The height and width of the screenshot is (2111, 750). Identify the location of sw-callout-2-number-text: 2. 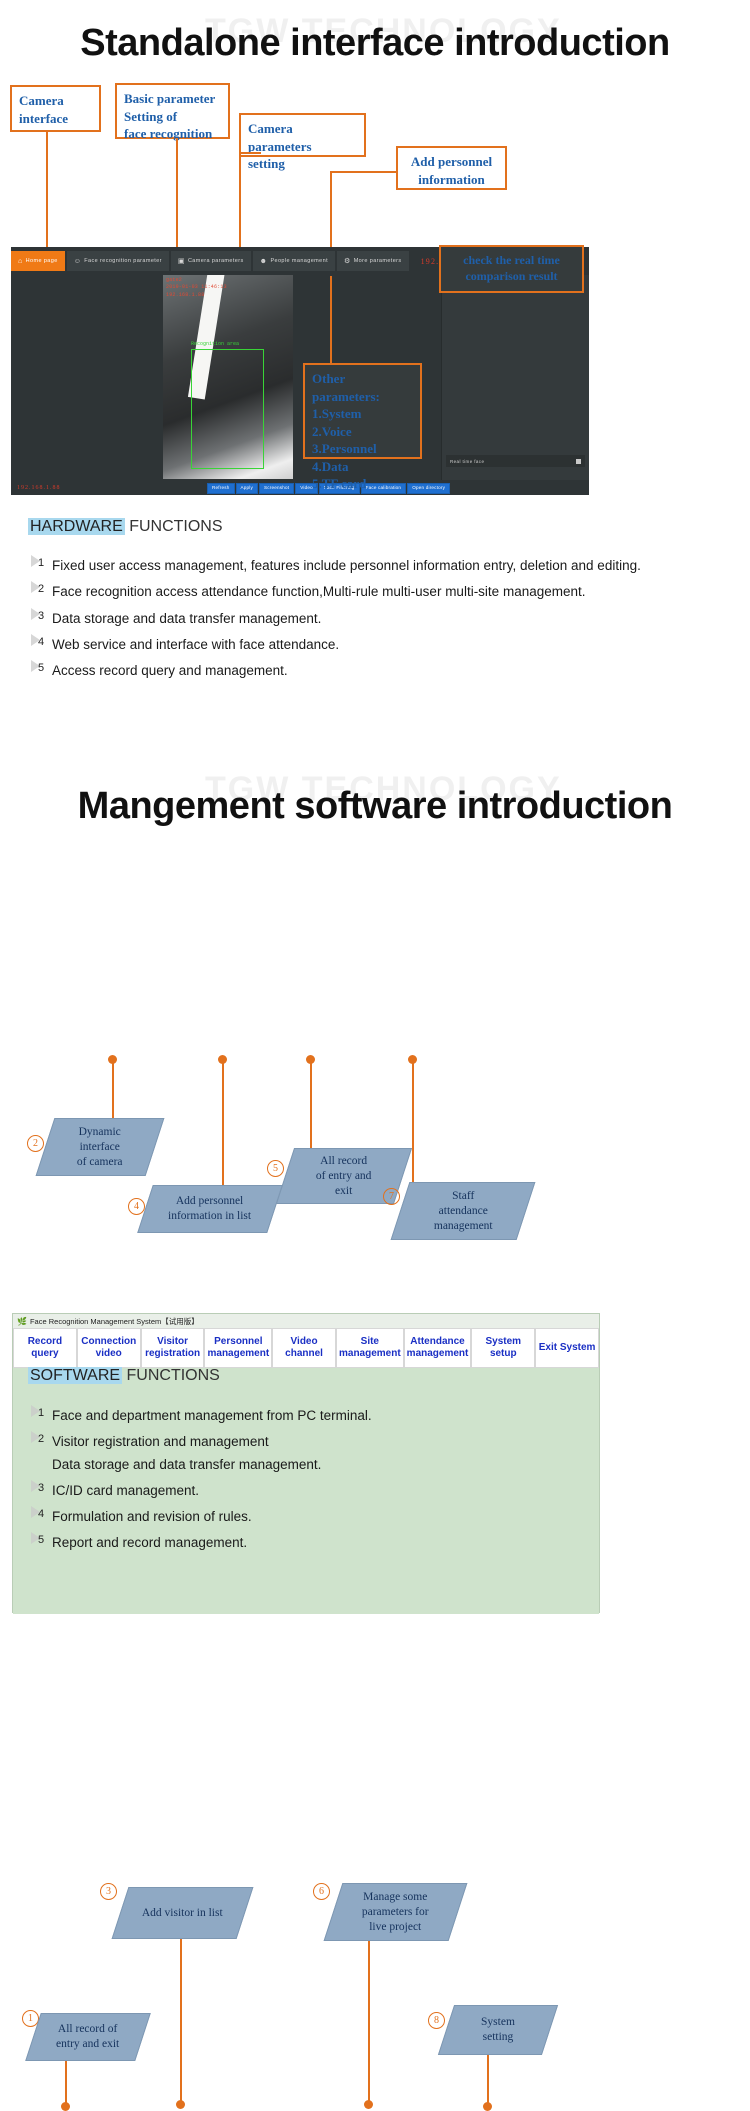
(35, 1143).